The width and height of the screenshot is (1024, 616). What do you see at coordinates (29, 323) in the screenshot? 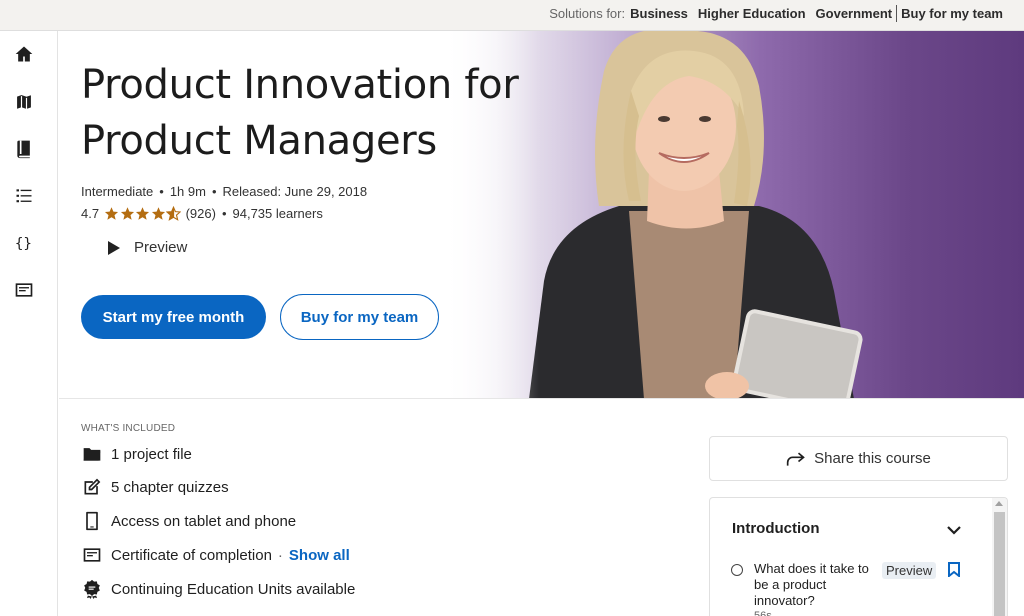
I see `left-rail: {}` at bounding box center [29, 323].